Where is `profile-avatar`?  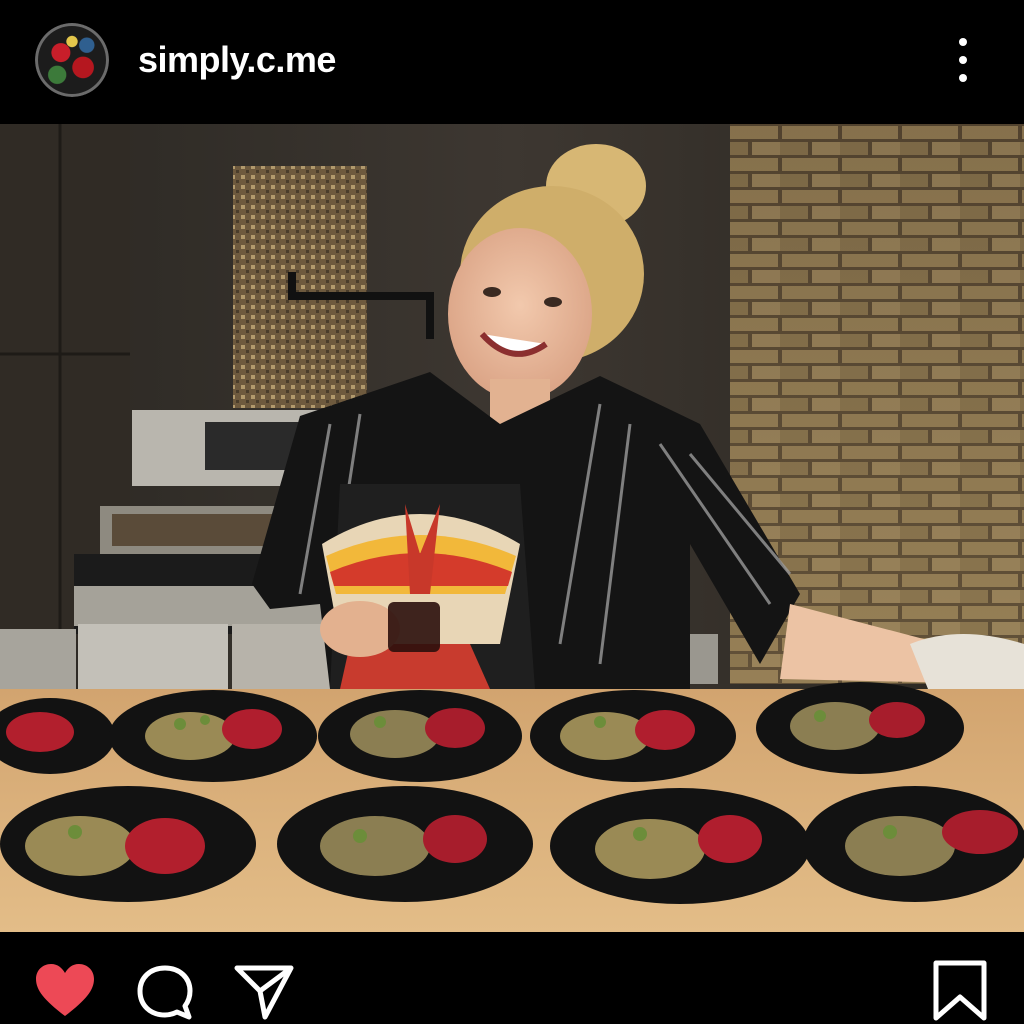
profile-avatar is located at coordinates (72, 60).